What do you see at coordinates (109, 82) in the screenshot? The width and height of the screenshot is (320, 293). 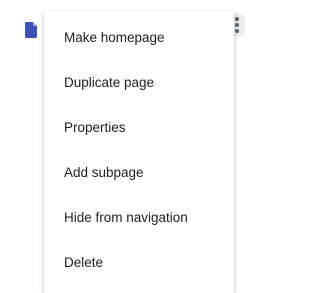 I see `menu-item-label: Duplicate page` at bounding box center [109, 82].